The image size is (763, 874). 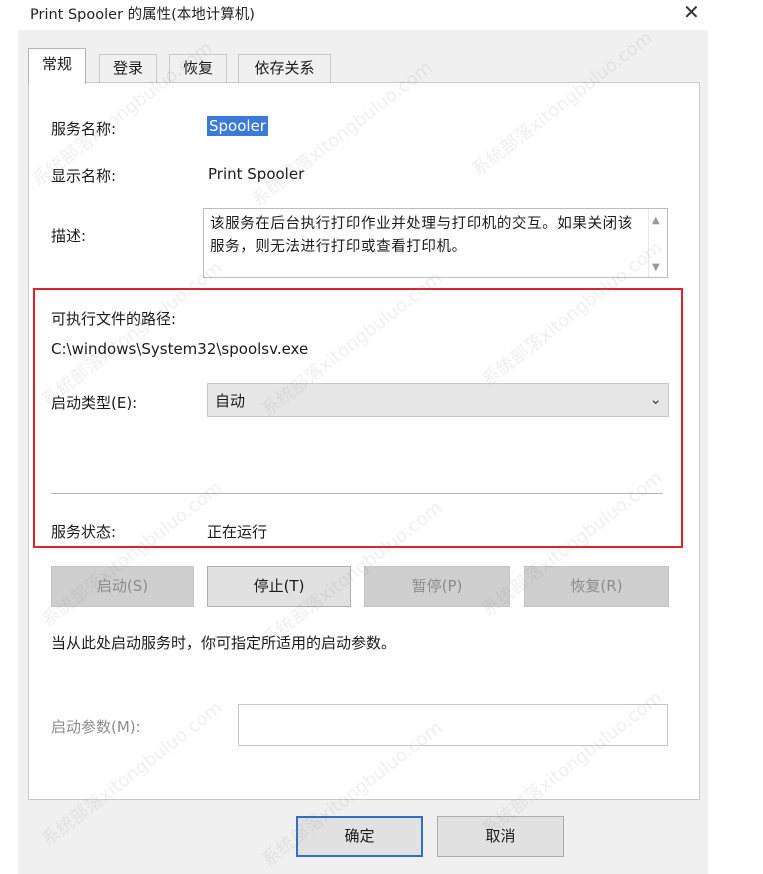 What do you see at coordinates (256, 174) in the screenshot?
I see `display-name-value: Print Spooler` at bounding box center [256, 174].